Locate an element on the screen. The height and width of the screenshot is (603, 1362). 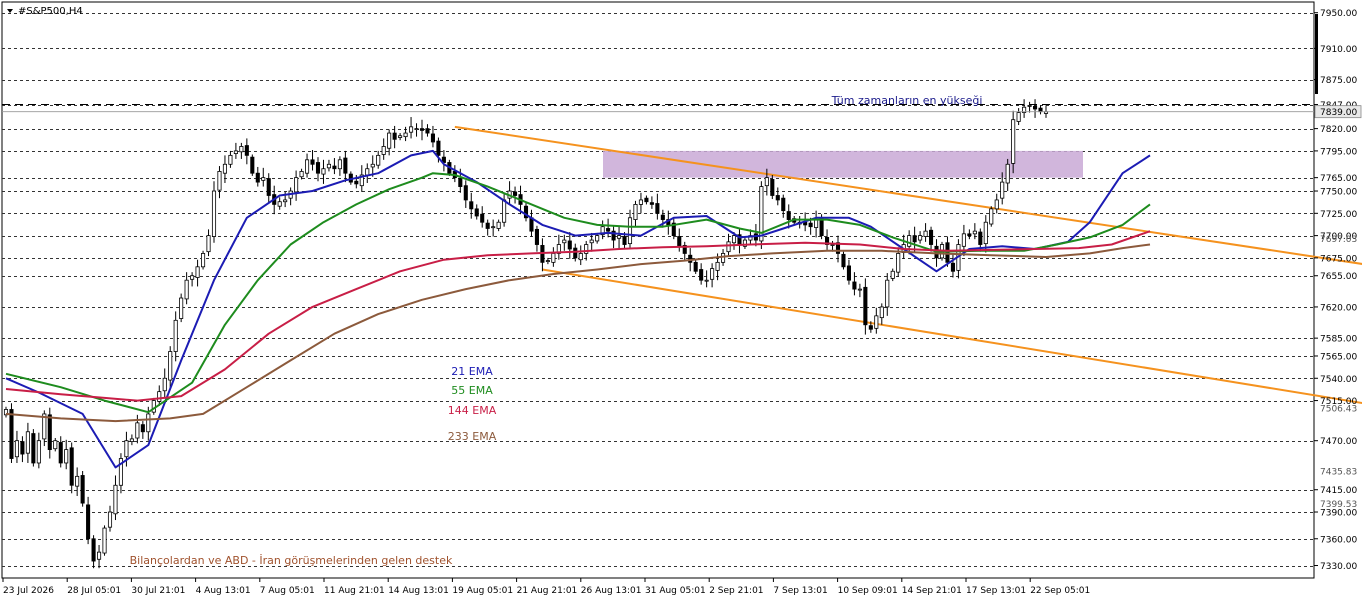
price-label: 7820.00 is located at coordinates (1338, 130).